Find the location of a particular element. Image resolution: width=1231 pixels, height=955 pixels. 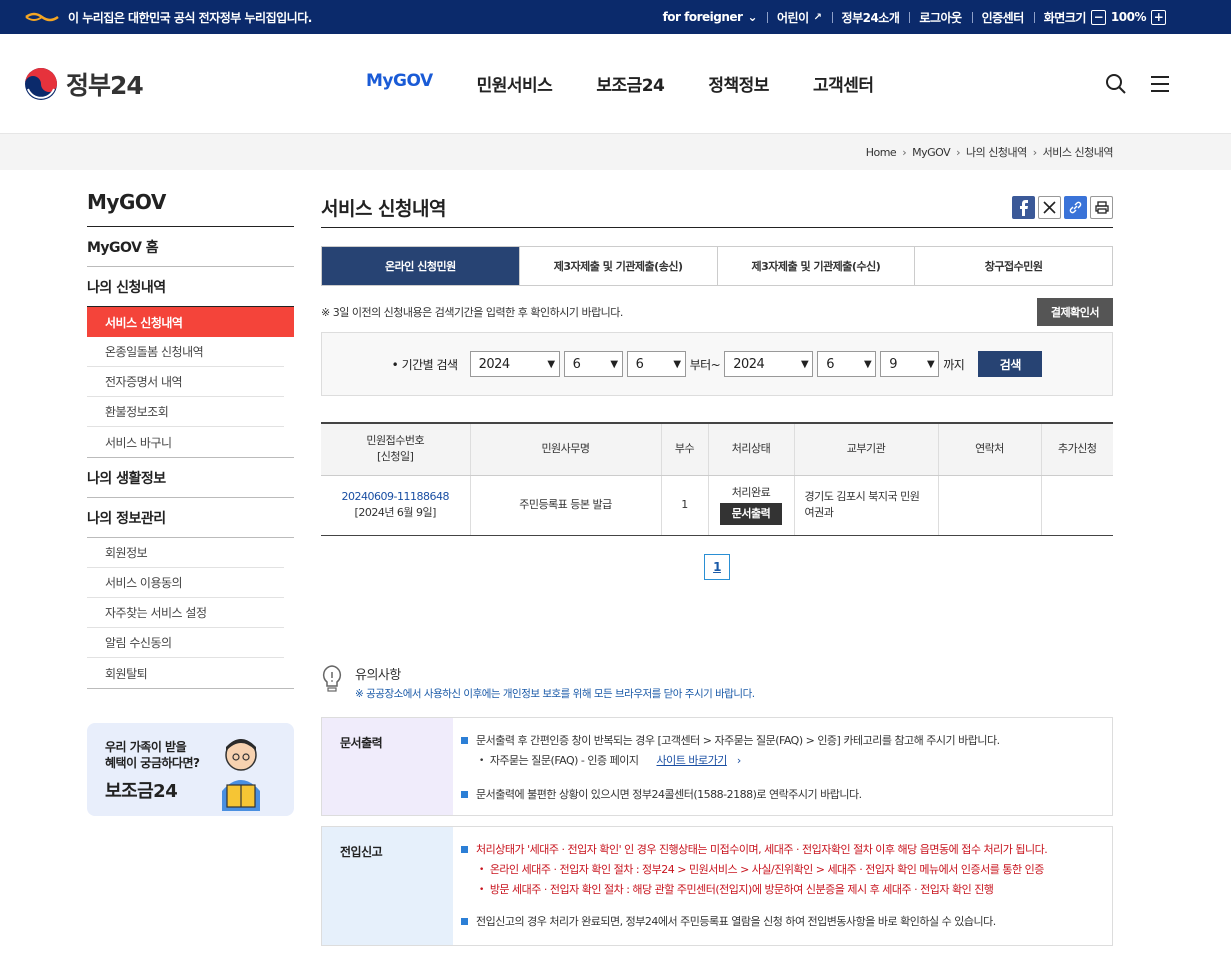

col-copies: 부수 is located at coordinates (684, 449).